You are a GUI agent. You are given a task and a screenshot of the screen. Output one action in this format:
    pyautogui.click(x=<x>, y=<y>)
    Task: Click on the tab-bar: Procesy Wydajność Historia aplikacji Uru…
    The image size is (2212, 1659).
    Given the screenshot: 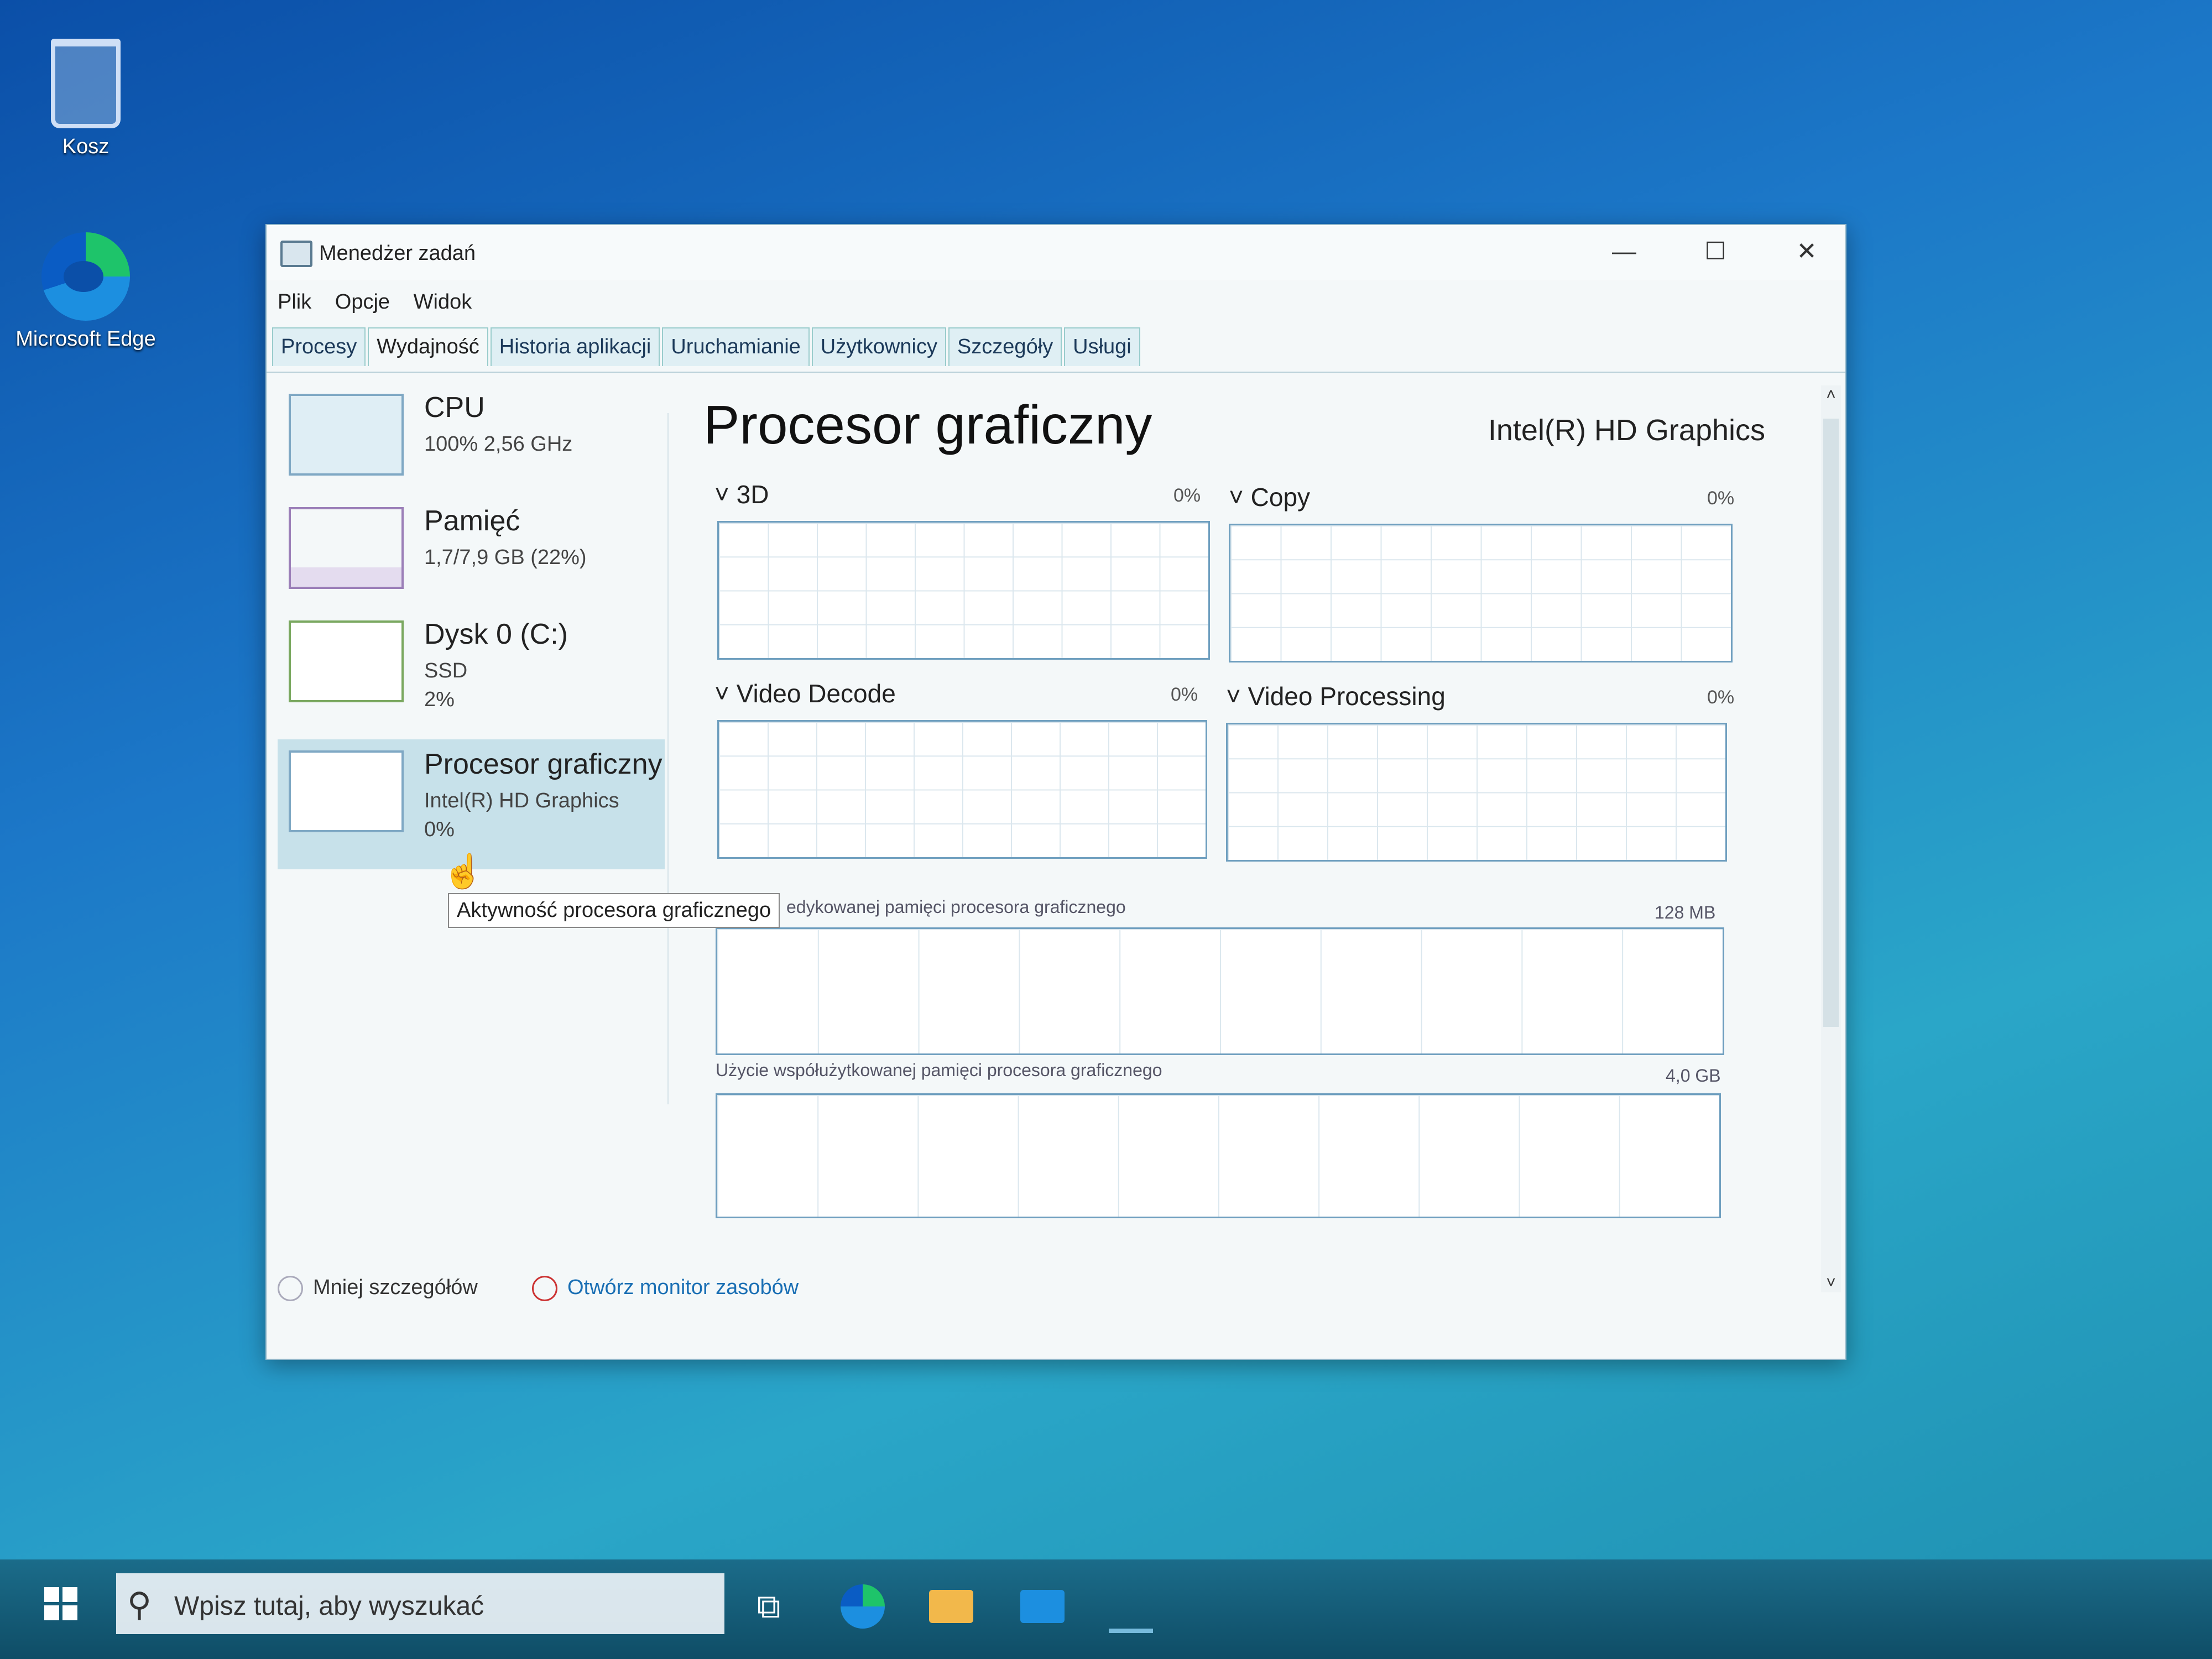 What is the action you would take?
    pyautogui.click(x=707, y=346)
    